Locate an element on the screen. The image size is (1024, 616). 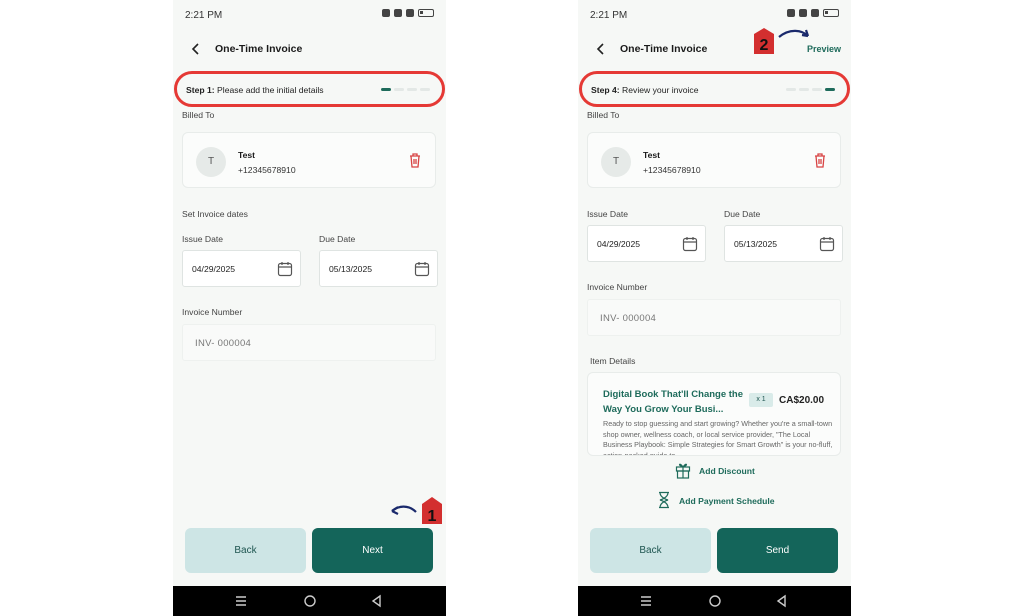
step-label: Step 4: Review your invoice is located at coordinates (645, 90).